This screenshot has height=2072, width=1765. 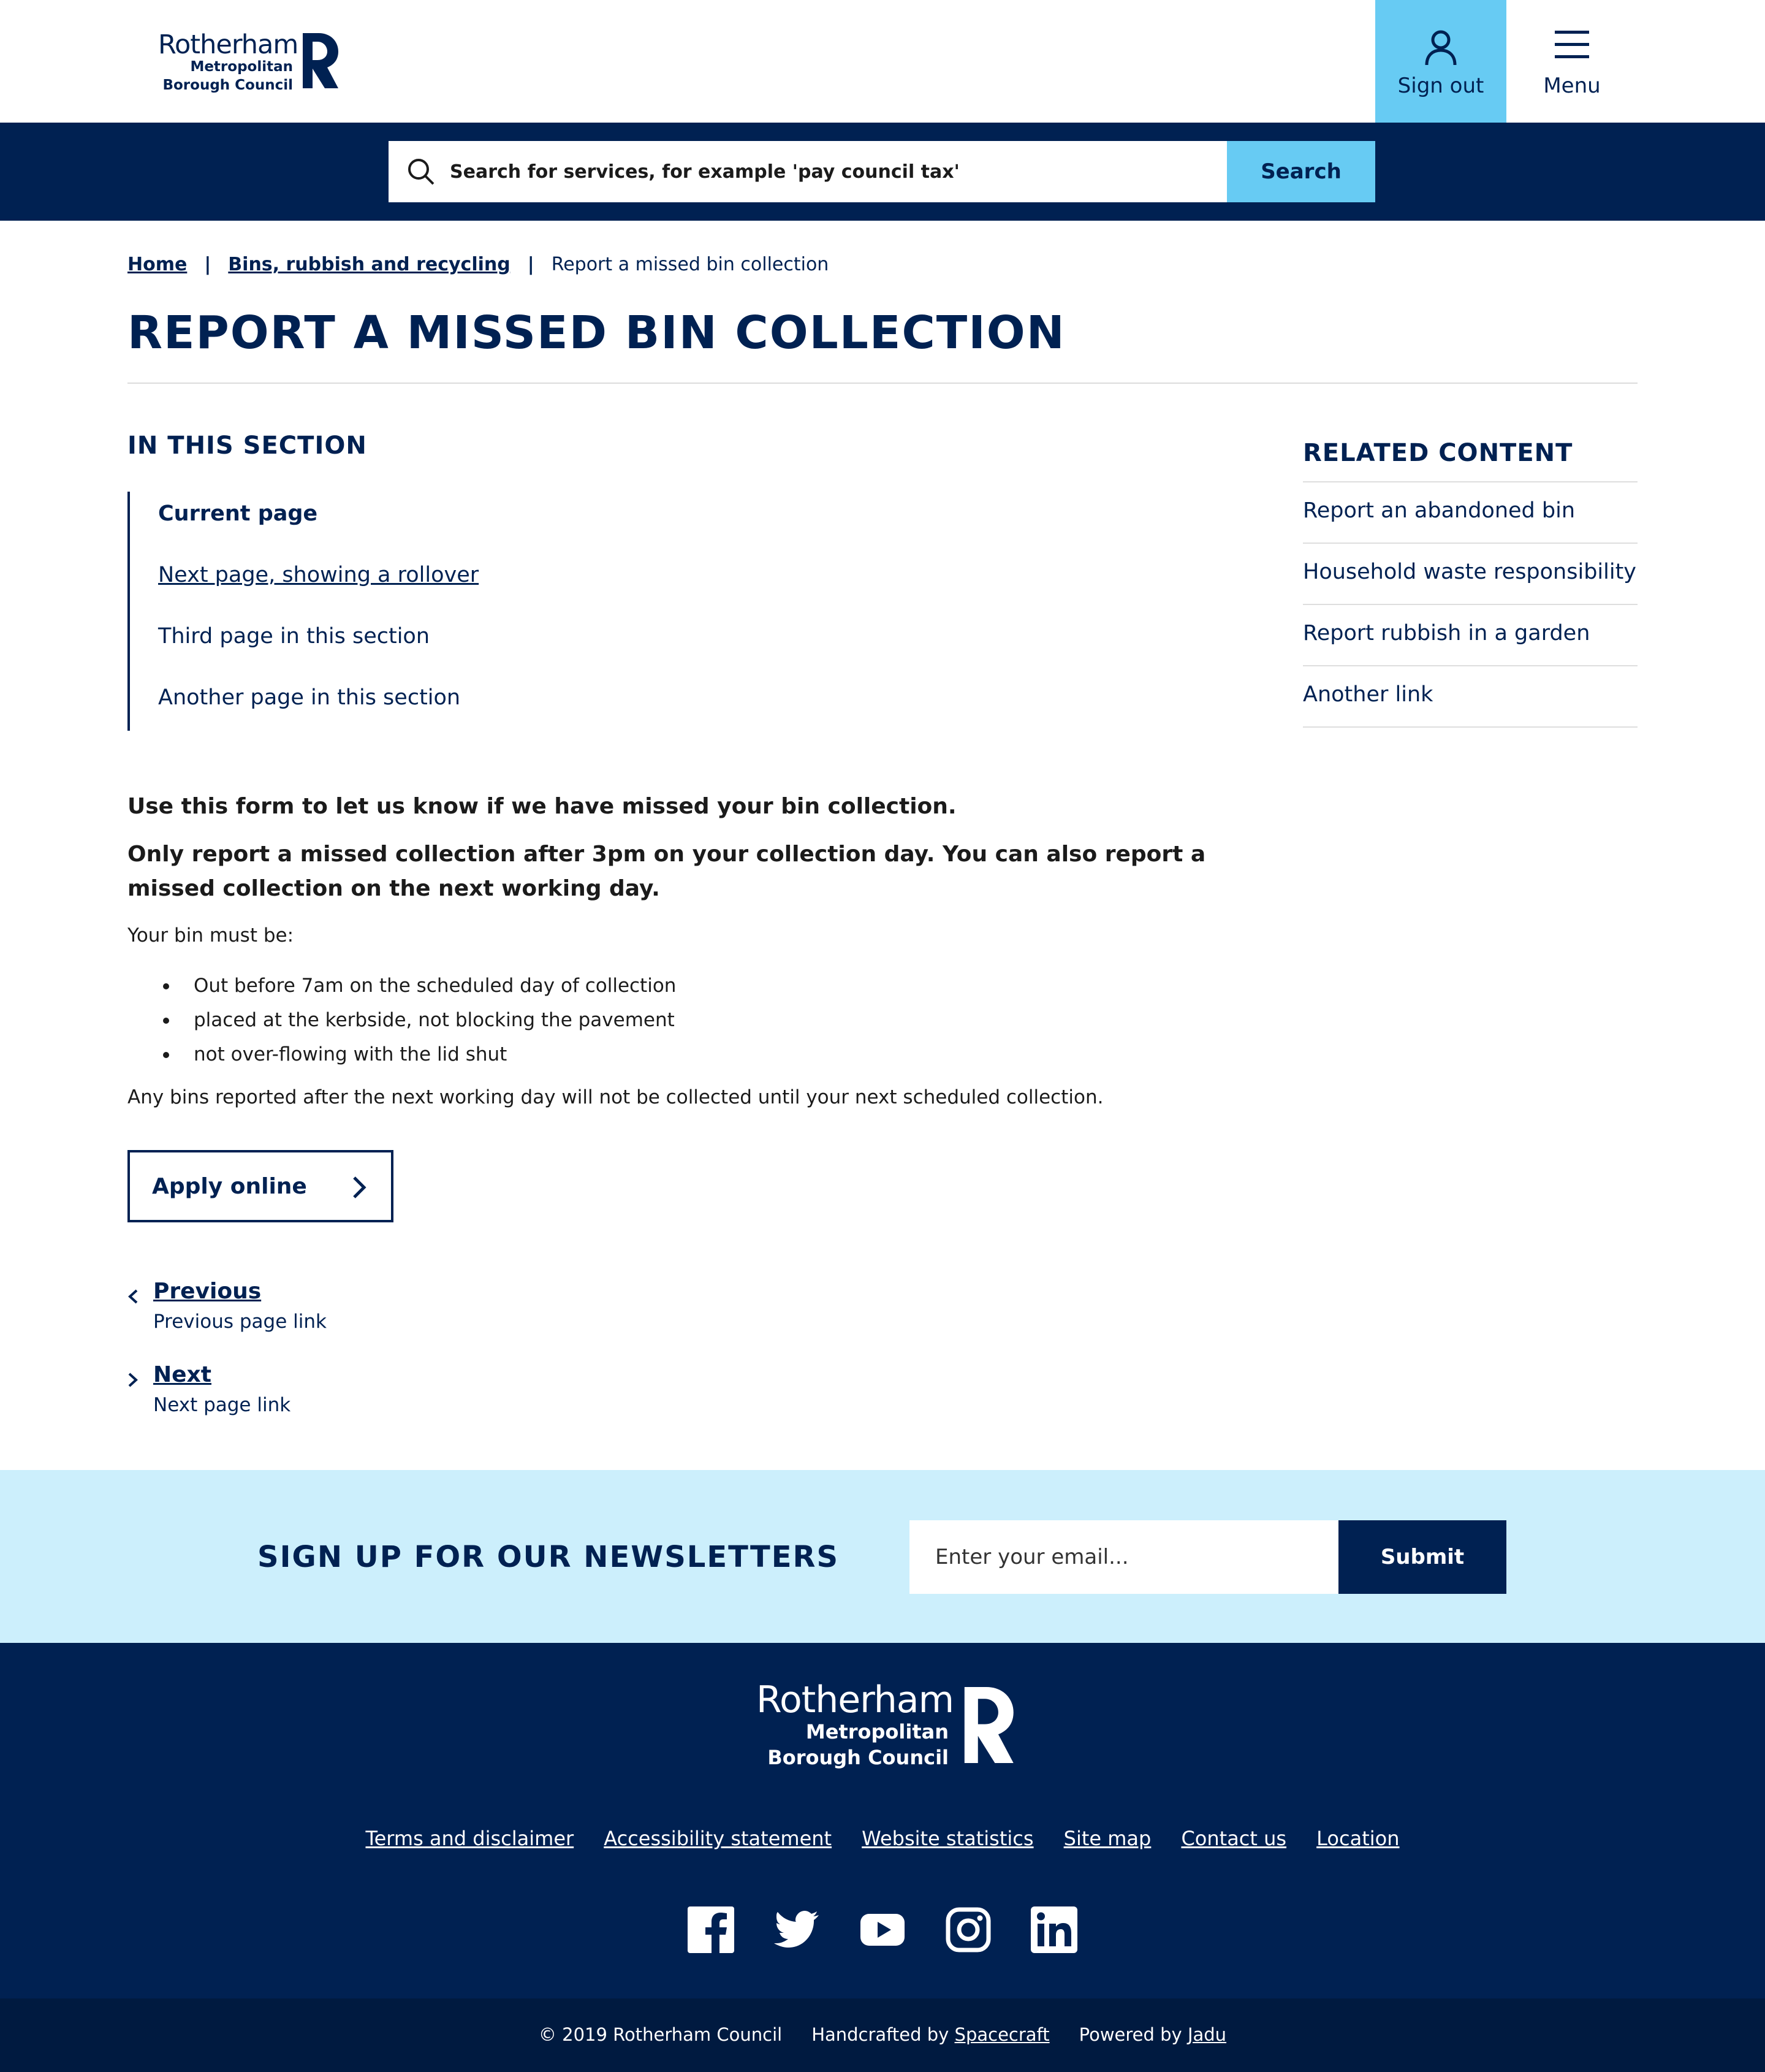 What do you see at coordinates (240, 1322) in the screenshot?
I see `previous-sublabel: Previous page link` at bounding box center [240, 1322].